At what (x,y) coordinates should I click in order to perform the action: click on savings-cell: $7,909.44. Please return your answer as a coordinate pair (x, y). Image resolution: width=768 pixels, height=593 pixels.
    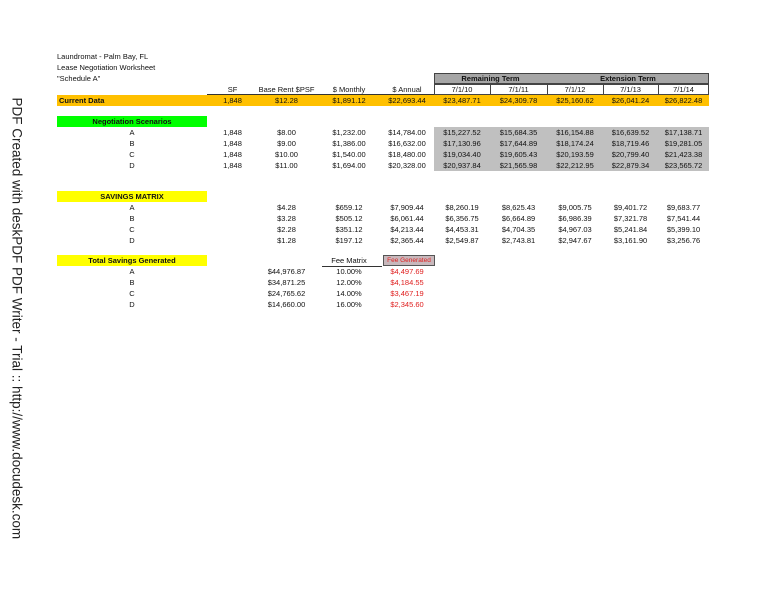
    Looking at the image, I should click on (407, 207).